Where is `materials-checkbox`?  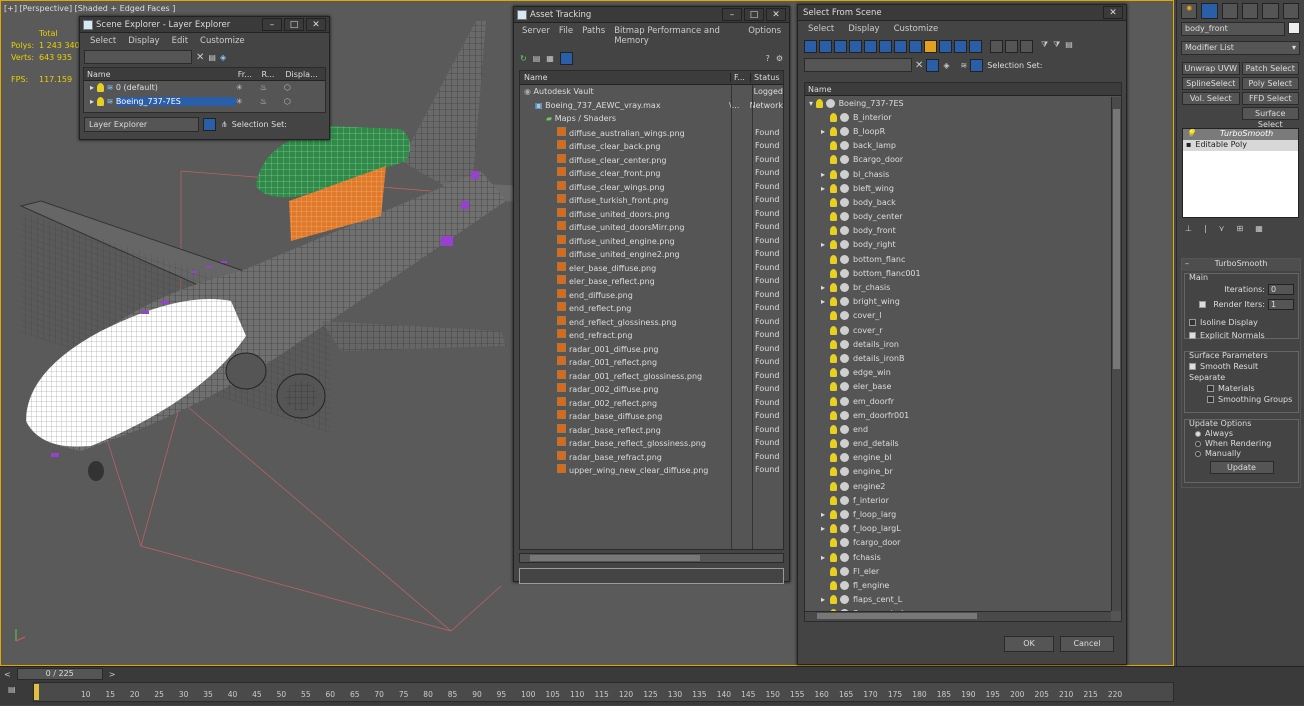
materials-checkbox is located at coordinates (1210, 388).